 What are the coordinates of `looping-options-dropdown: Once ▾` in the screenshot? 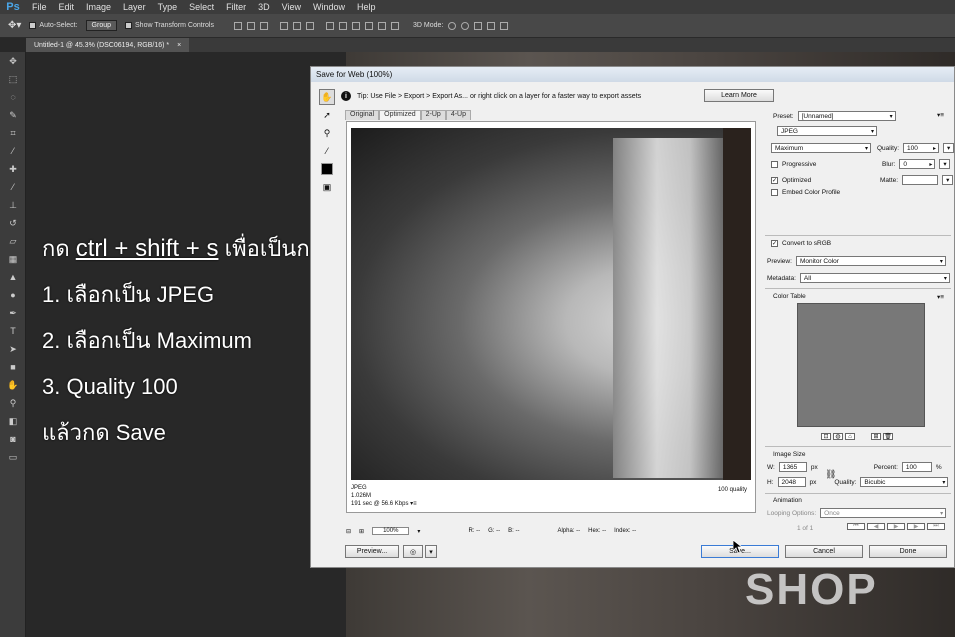 It's located at (883, 513).